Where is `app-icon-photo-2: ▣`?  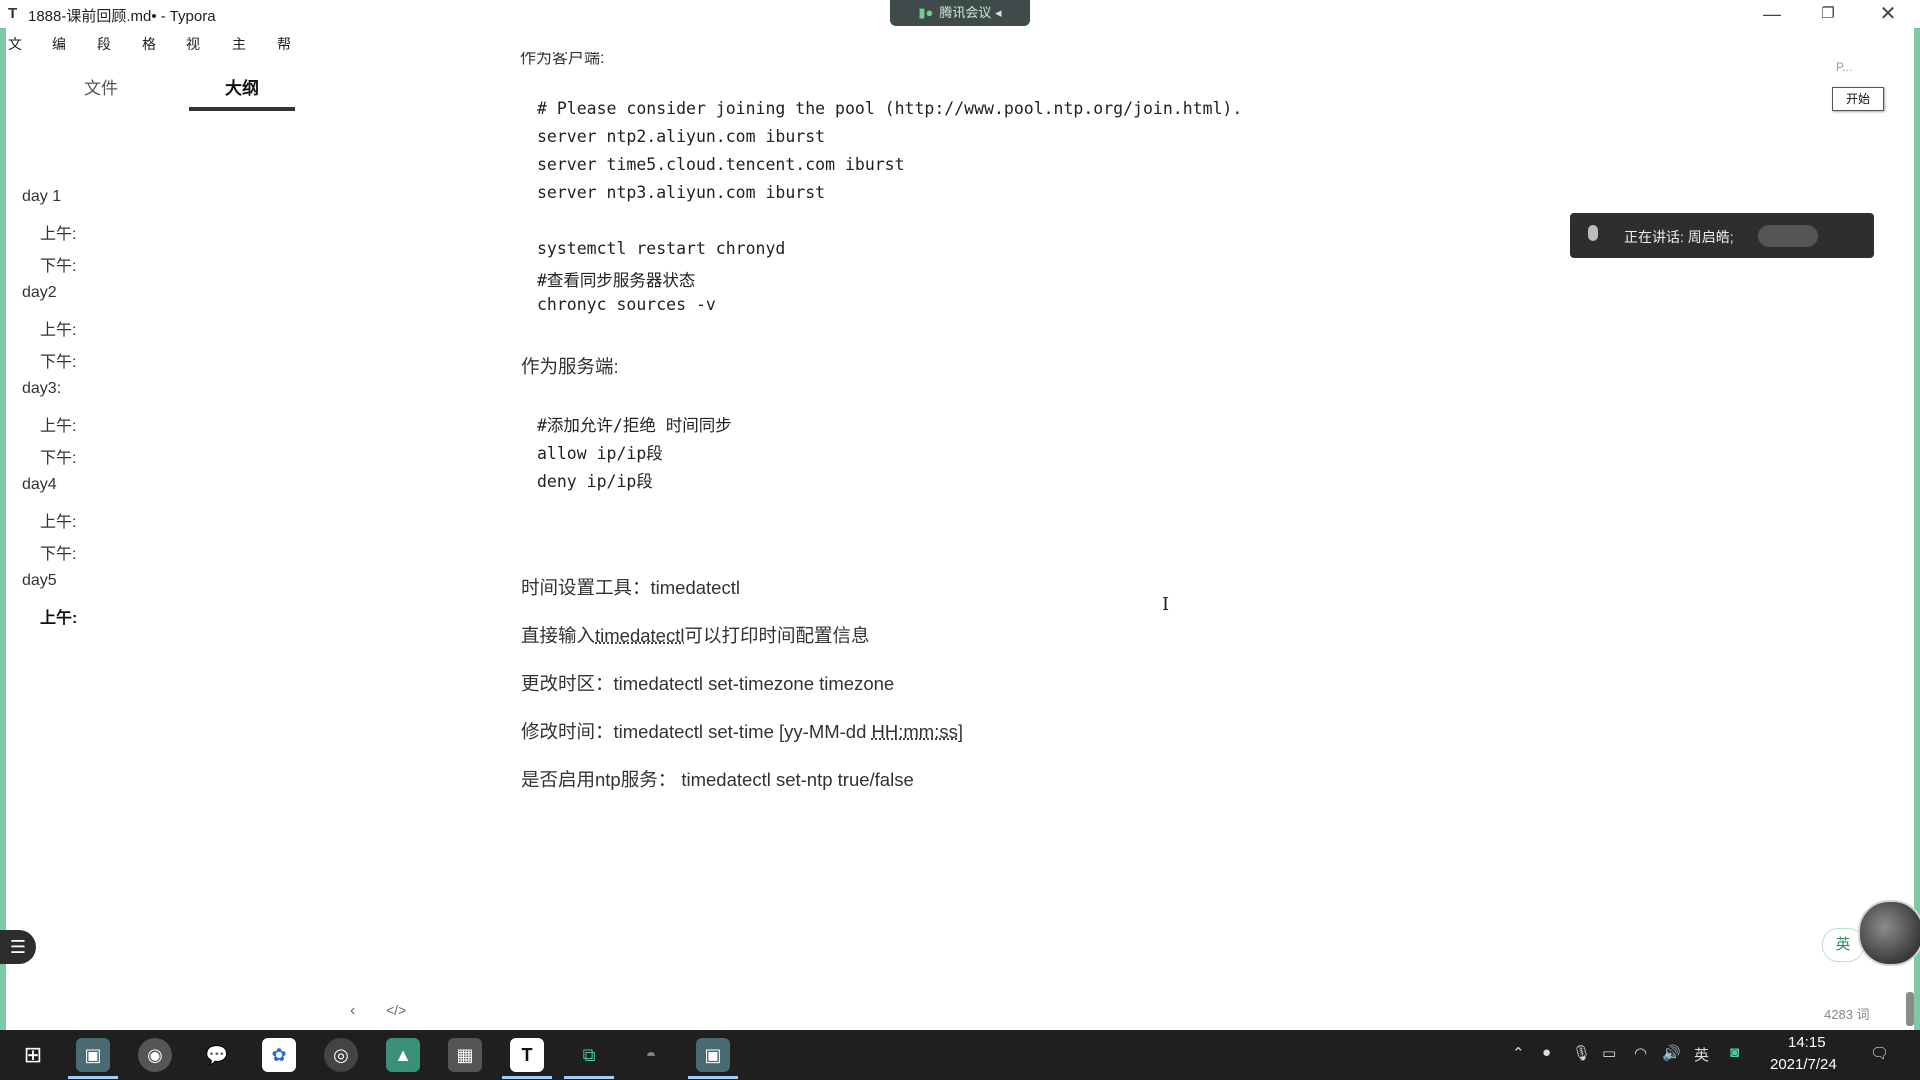
app-icon-photo-2: ▣ is located at coordinates (713, 1055).